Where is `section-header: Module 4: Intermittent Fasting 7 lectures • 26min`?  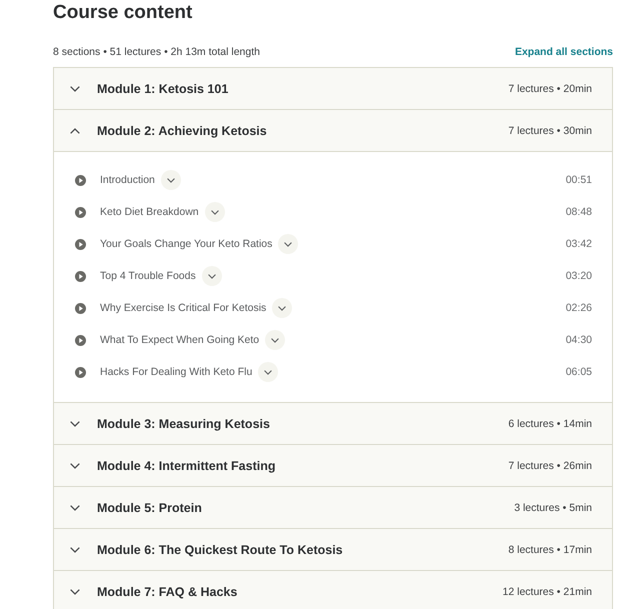 section-header: Module 4: Intermittent Fasting 7 lectures • 26min is located at coordinates (333, 466).